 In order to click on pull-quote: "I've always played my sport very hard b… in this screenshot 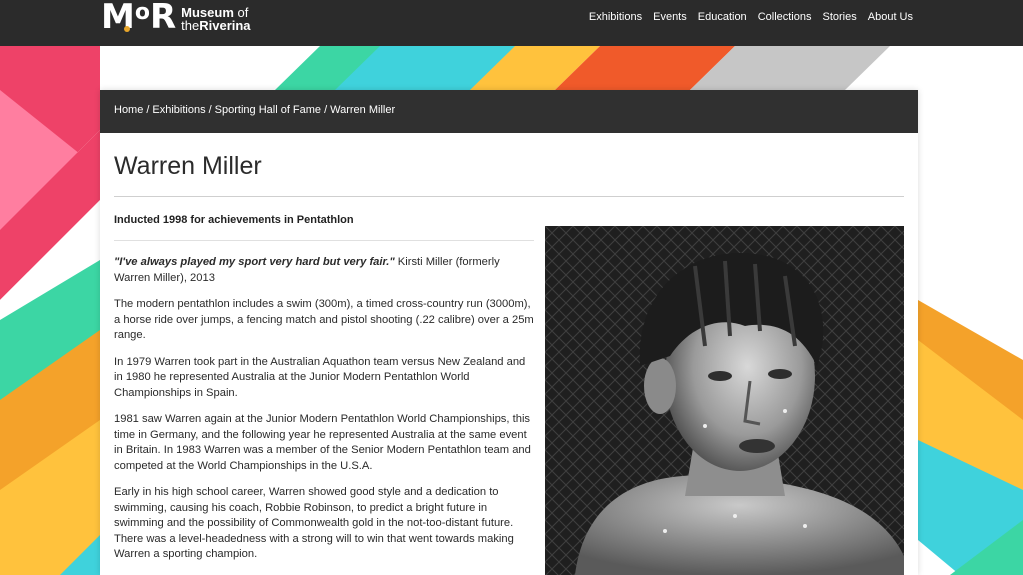, I will do `click(254, 262)`.